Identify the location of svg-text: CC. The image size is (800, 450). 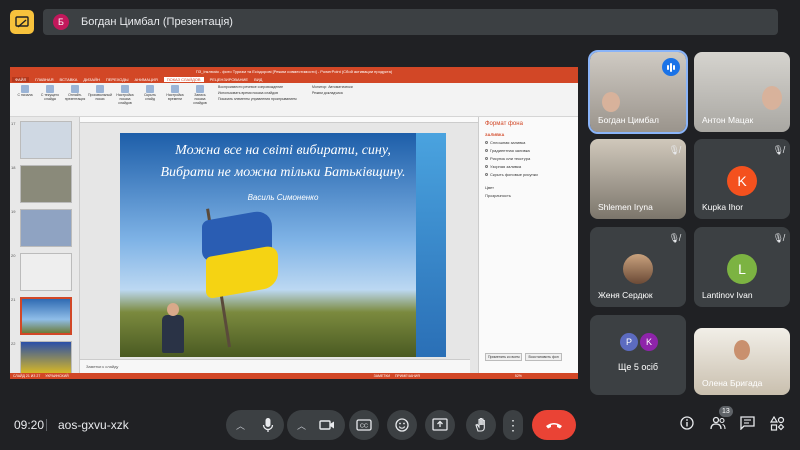
(364, 427).